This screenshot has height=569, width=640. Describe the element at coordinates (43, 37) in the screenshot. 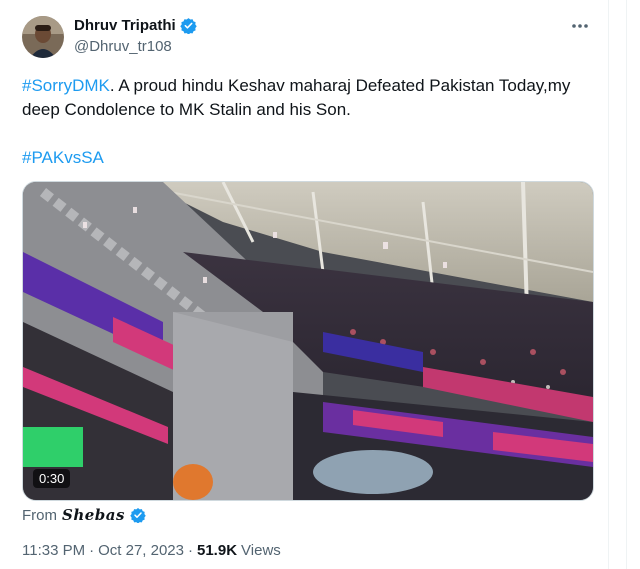

I see `avatar` at that location.